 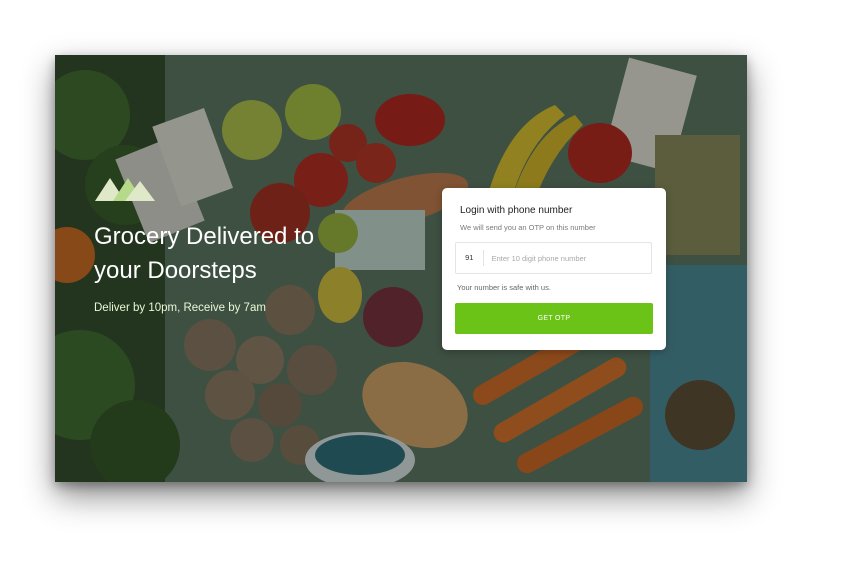 I want to click on login-subtitle: We will send you an OTP on this number, so click(x=528, y=227).